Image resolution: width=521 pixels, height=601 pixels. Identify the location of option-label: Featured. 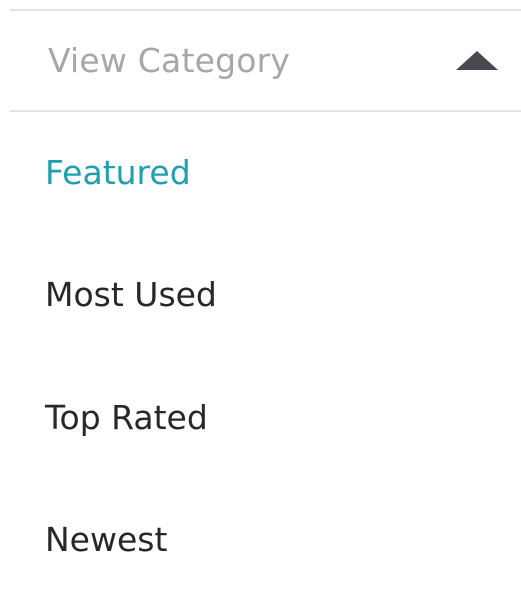
(118, 172).